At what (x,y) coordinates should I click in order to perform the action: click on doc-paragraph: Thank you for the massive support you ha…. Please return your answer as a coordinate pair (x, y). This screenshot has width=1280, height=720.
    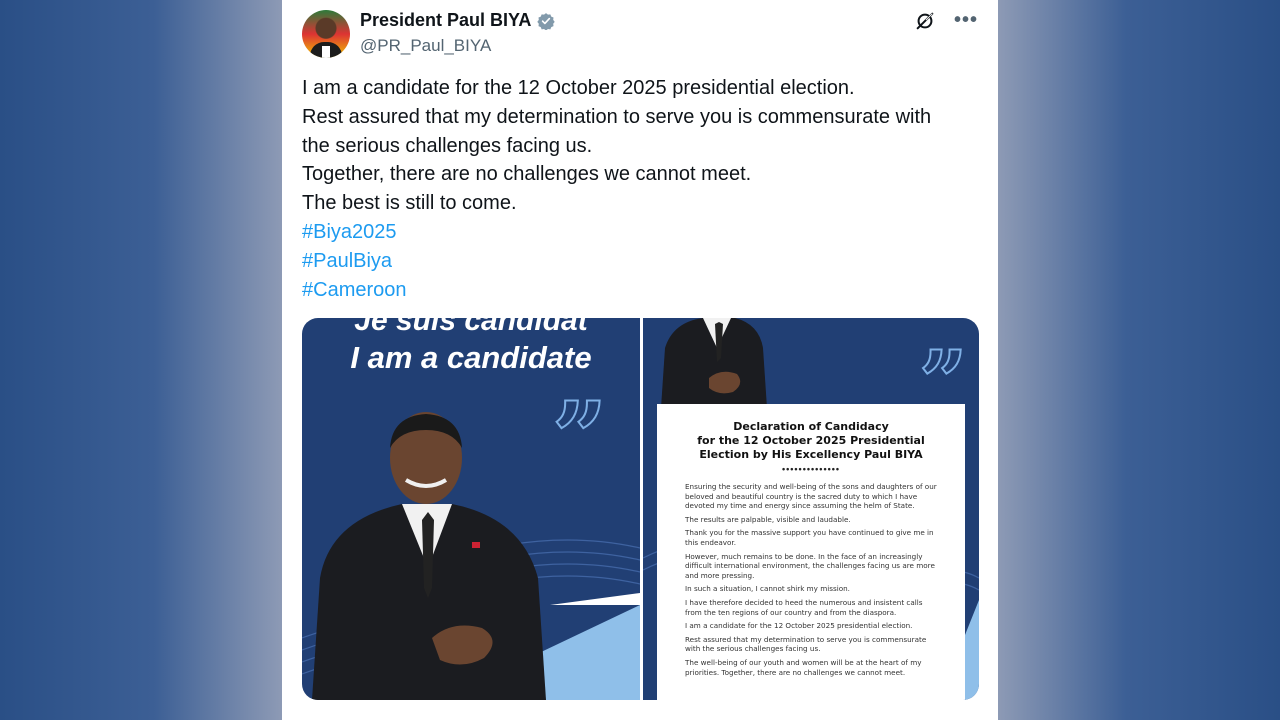
    Looking at the image, I should click on (809, 537).